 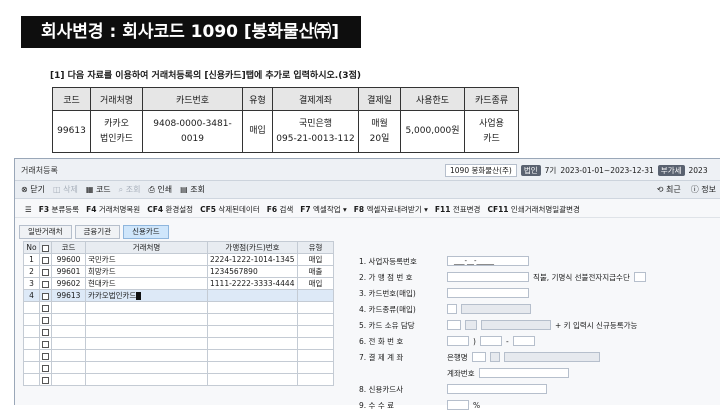 What do you see at coordinates (367, 190) in the screenshot?
I see `main-toolbar: ⊗ 닫기 ◫ 삭제 ▦ 코드 ⌕ 조회 ⎙ 인쇄 ▤ 조회 ⟲ 최근 ⓘ 정보` at bounding box center [367, 190].